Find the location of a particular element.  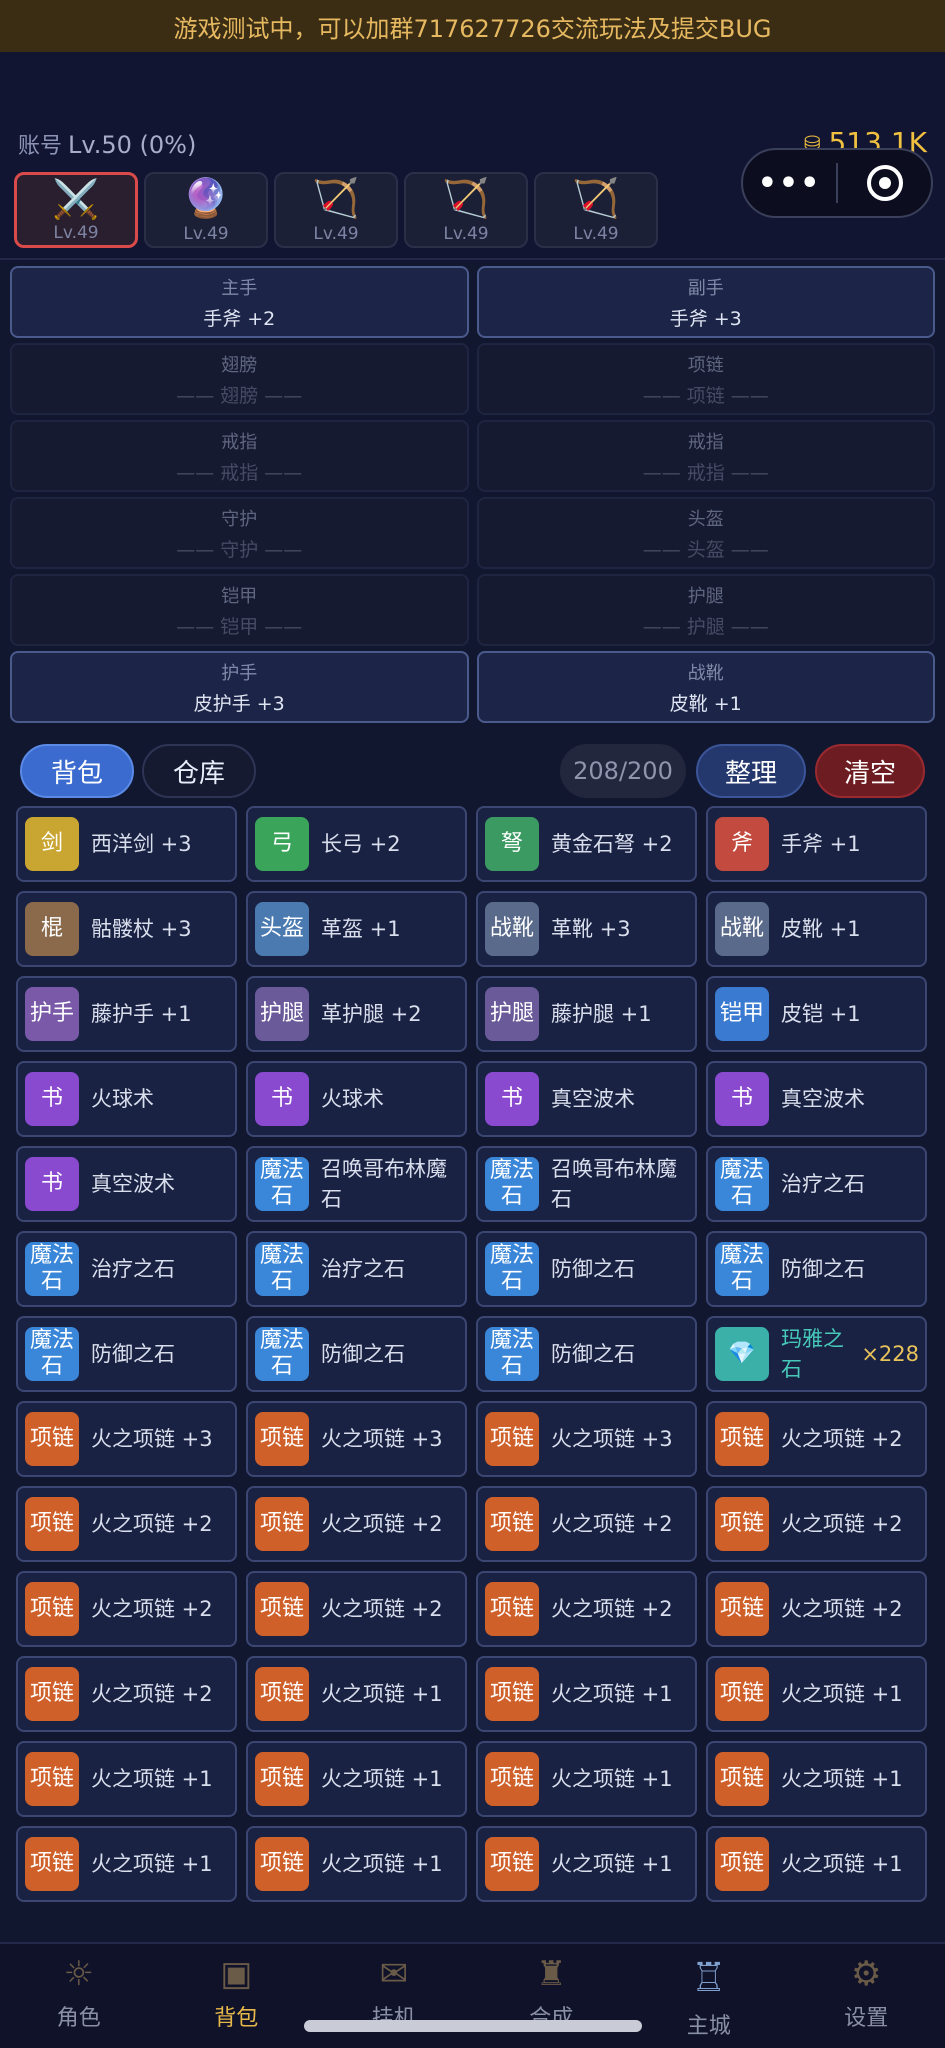

equipment-slot: 护手 皮护手 +3 is located at coordinates (239, 687).